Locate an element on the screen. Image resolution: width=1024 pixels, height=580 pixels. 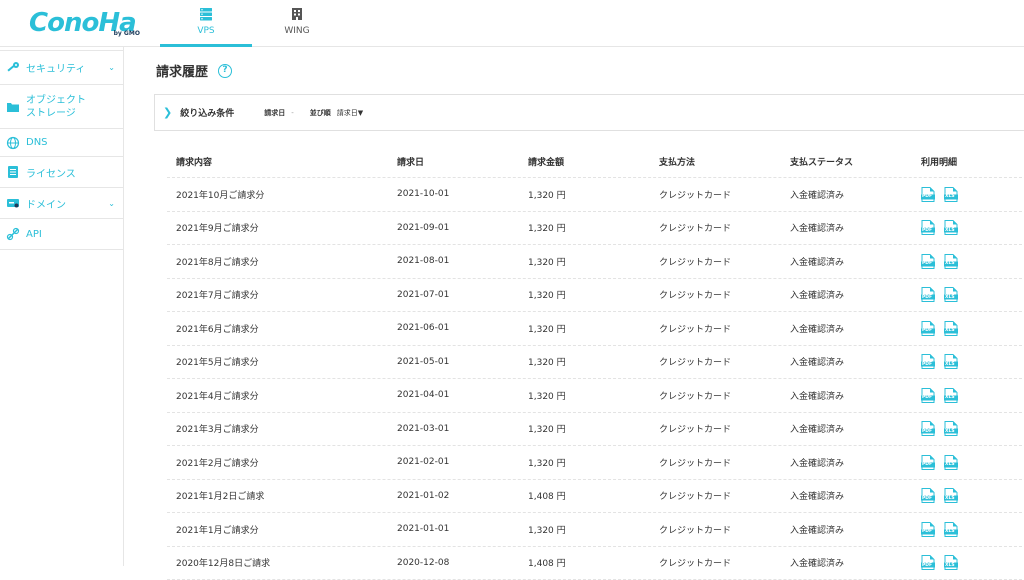
key-icon is located at coordinates (13, 68).